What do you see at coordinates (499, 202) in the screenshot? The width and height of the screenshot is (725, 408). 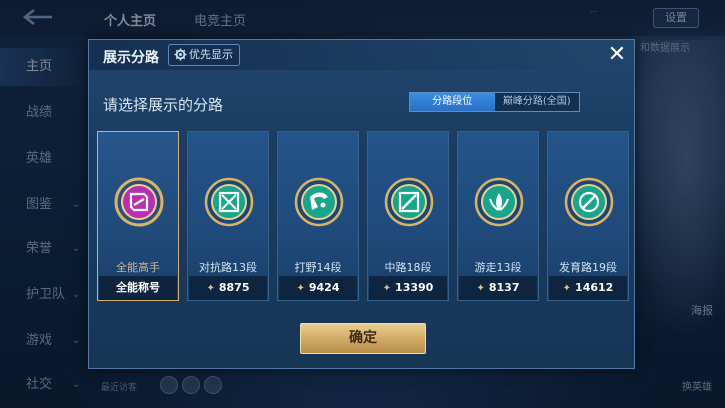 I see `support-badge-icon` at bounding box center [499, 202].